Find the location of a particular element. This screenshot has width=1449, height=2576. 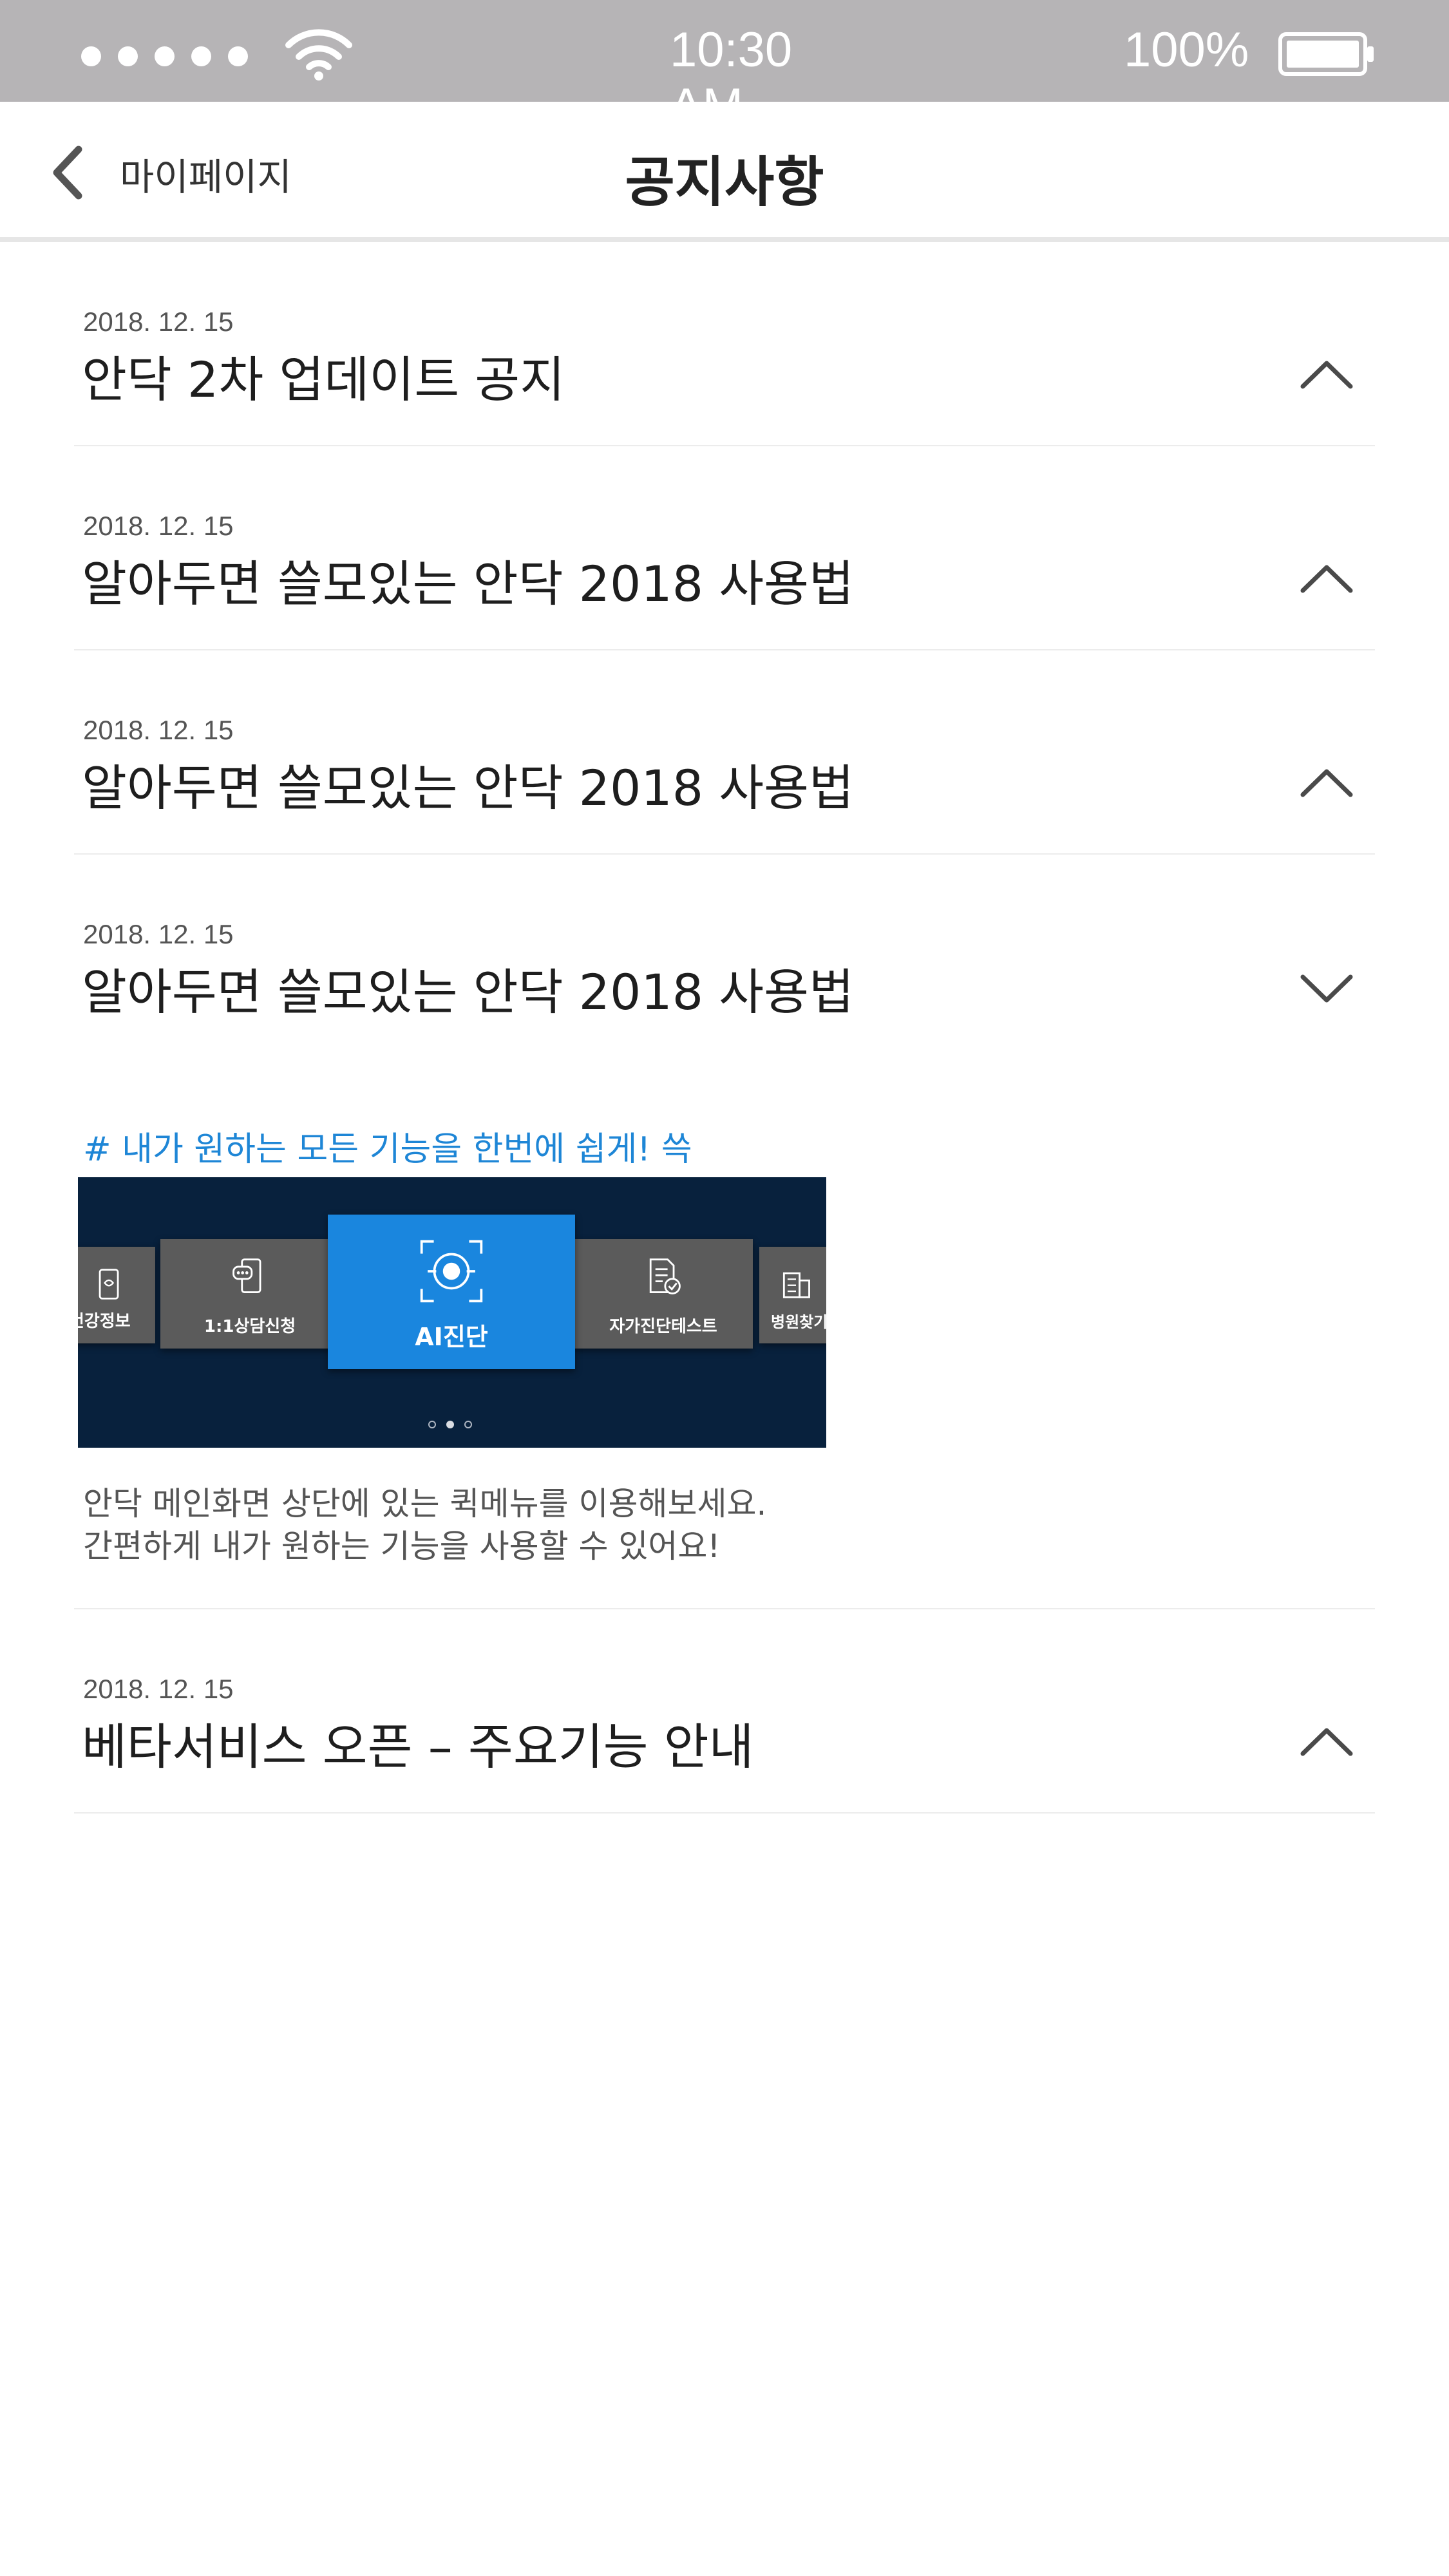

quick-menu-label: 1:1상담신청 is located at coordinates (250, 1326).